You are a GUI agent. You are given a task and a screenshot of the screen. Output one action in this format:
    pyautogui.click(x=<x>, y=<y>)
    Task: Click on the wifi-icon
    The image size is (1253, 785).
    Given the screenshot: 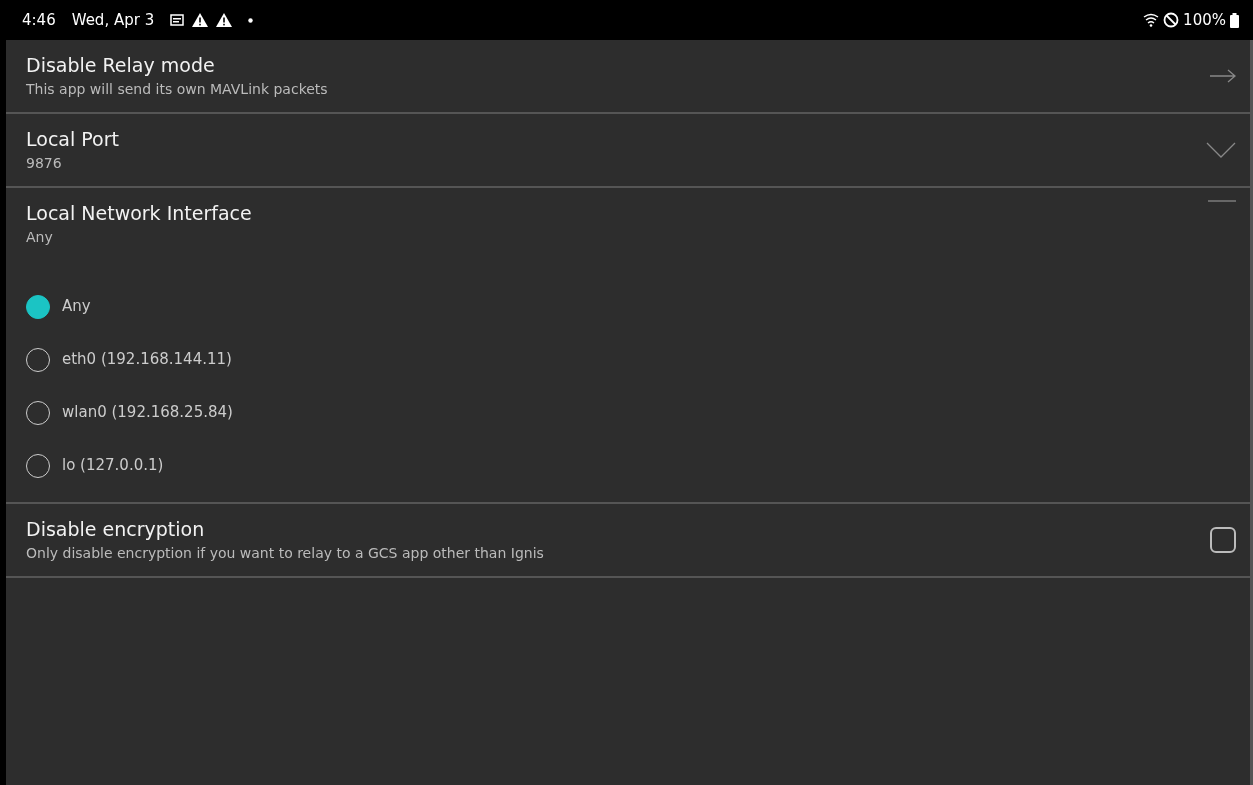 What is the action you would take?
    pyautogui.click(x=1151, y=20)
    